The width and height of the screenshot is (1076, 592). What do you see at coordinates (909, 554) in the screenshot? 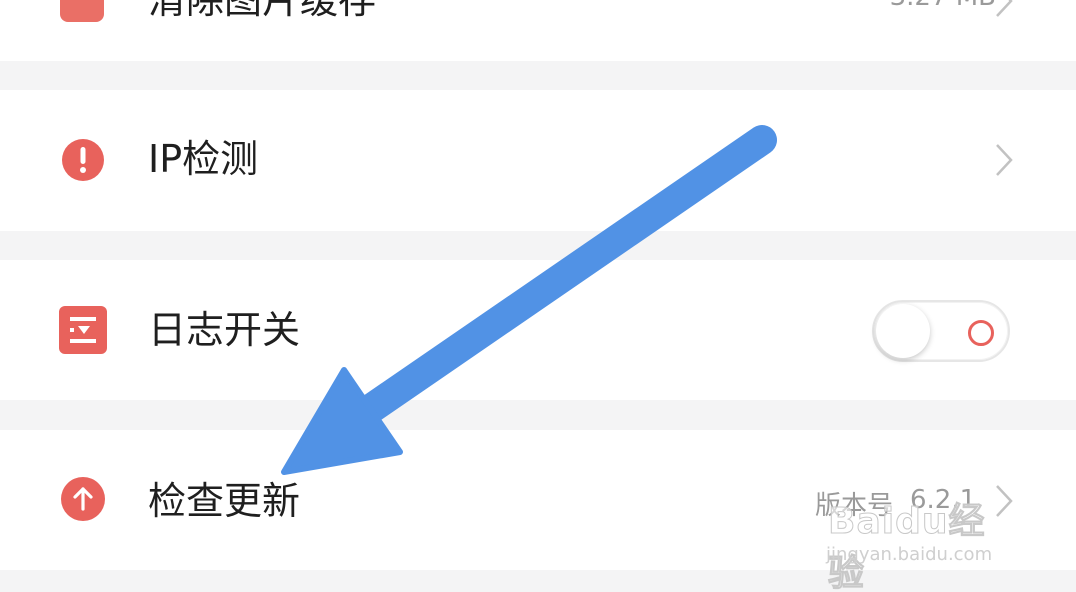
I see `watermark-url: jingyan.baidu.com` at bounding box center [909, 554].